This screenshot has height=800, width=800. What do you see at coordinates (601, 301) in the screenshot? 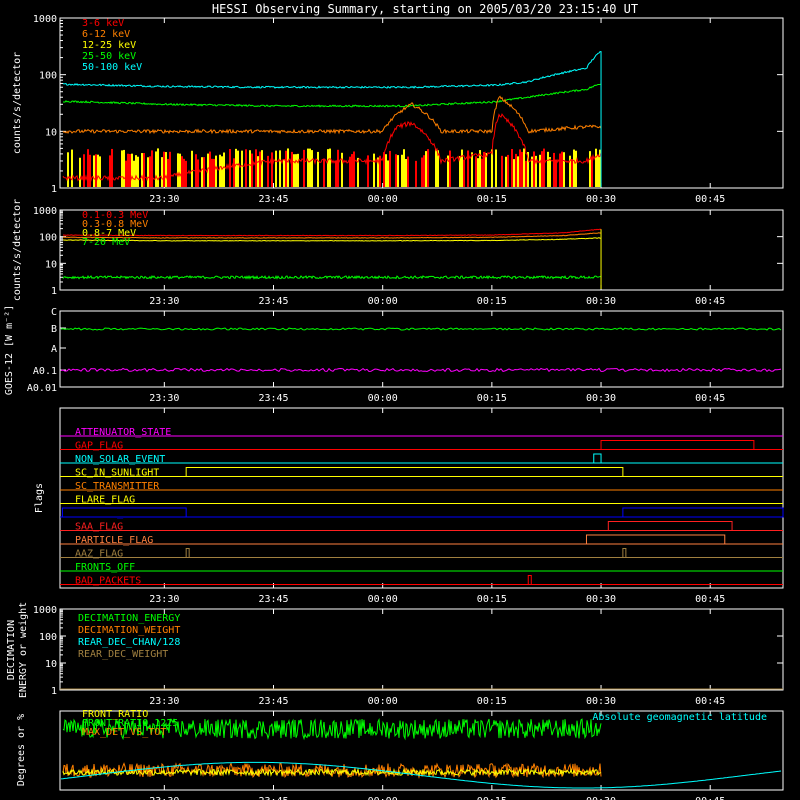
I see `panel-2-xtick-label: 00:30` at bounding box center [601, 301].